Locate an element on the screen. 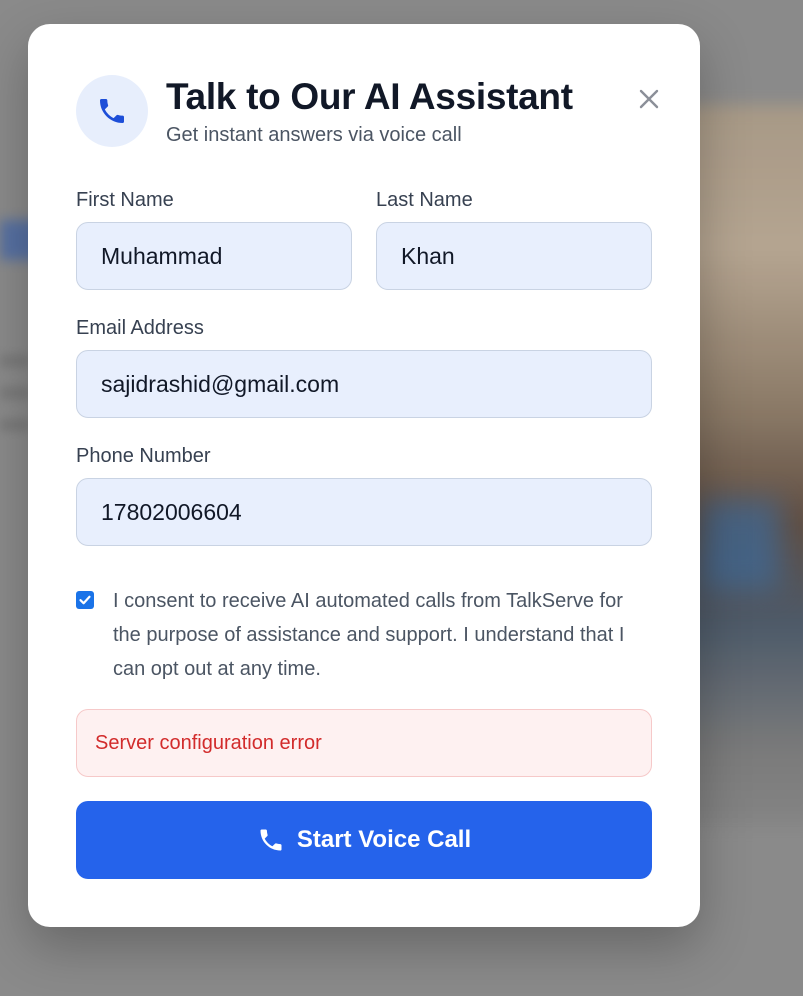 This screenshot has width=803, height=996. modal-subtitle: Get instant answers via voice call is located at coordinates (314, 134).